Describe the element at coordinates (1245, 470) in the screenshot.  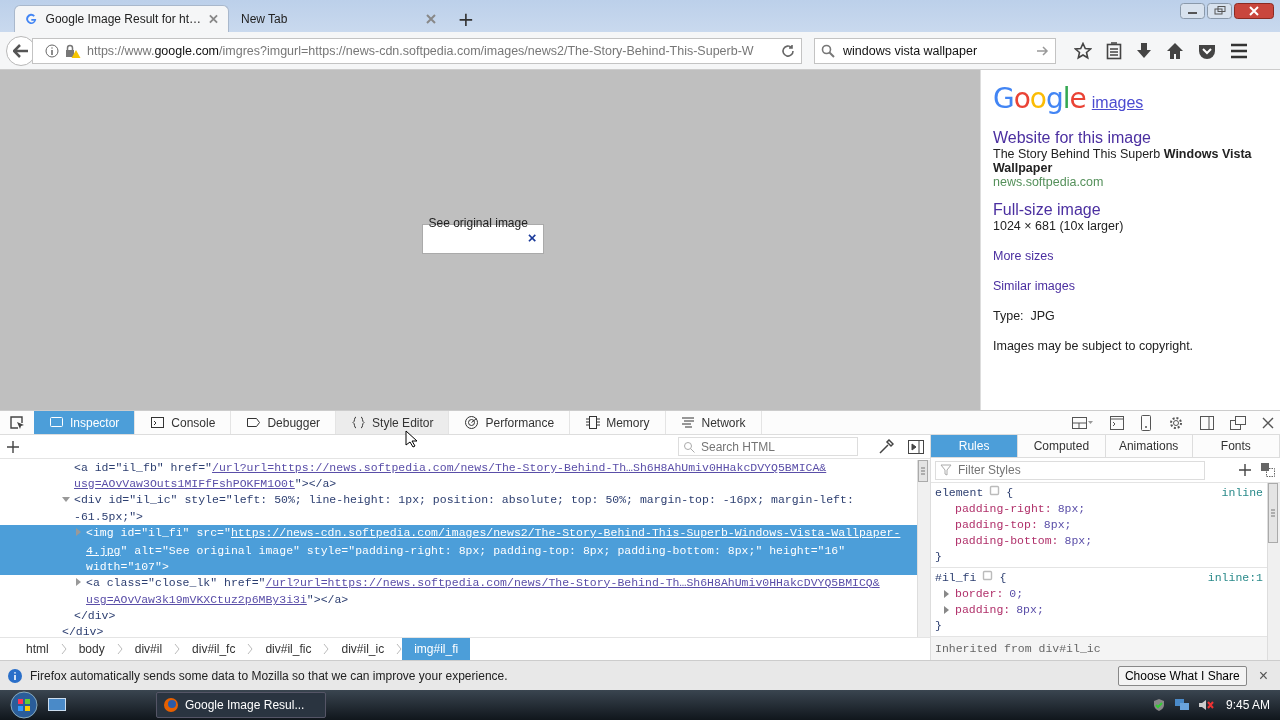
I see `add-rule-icon` at that location.